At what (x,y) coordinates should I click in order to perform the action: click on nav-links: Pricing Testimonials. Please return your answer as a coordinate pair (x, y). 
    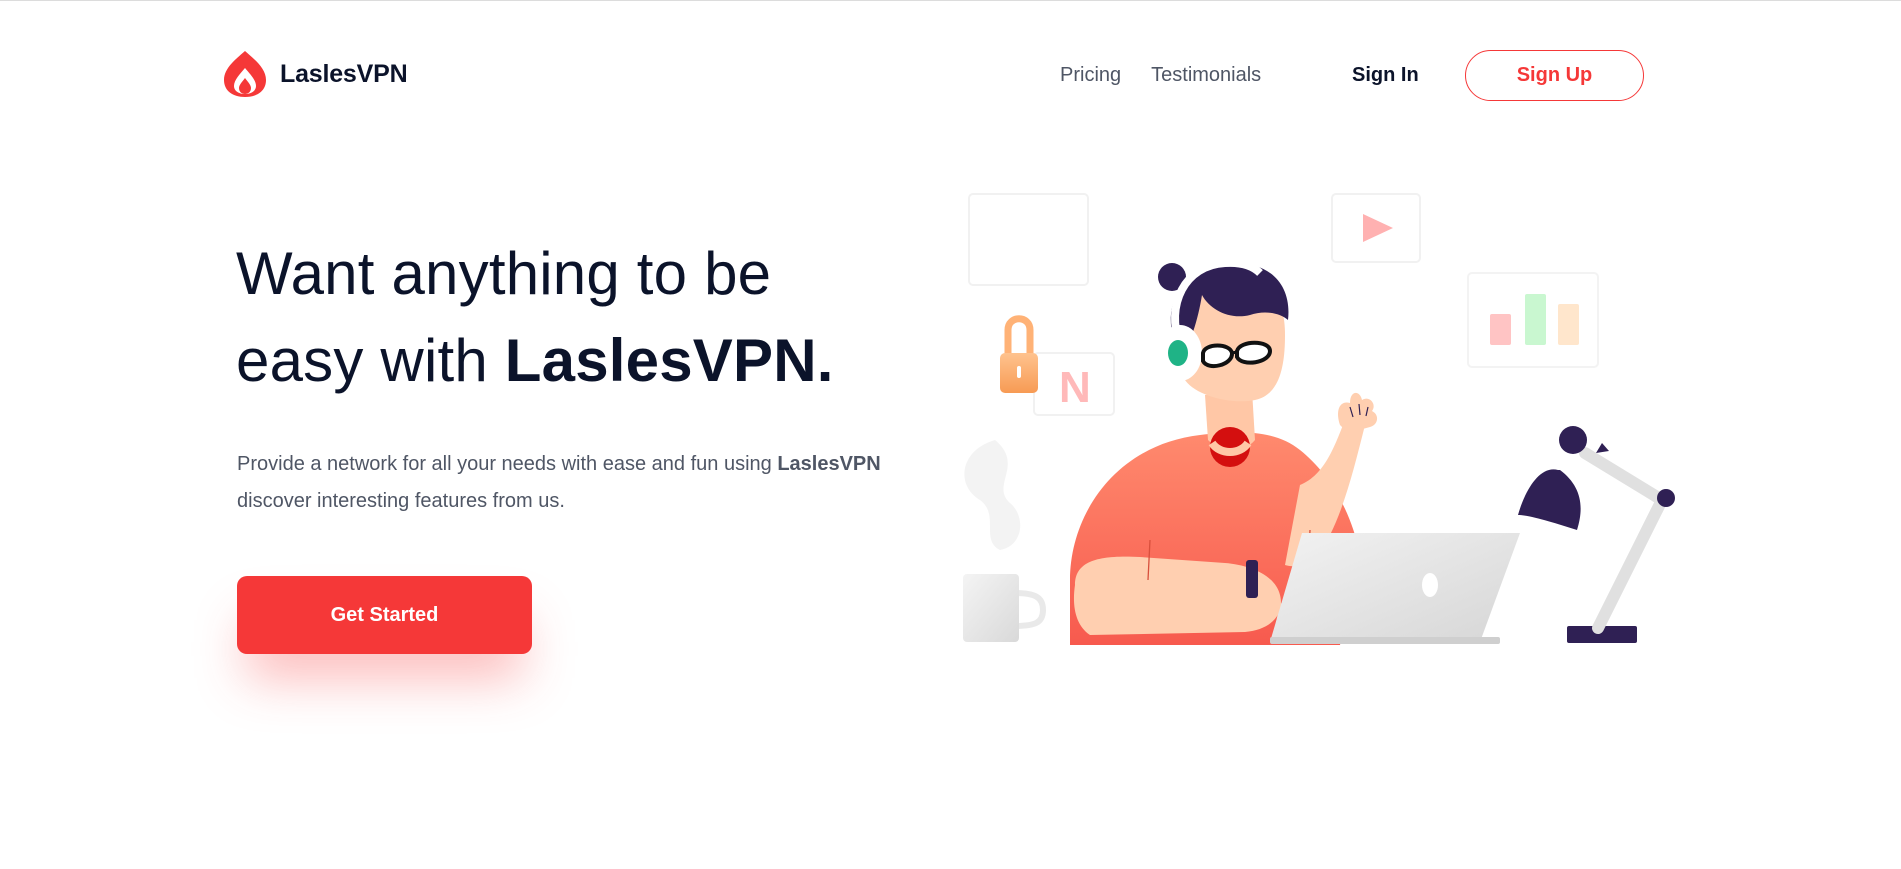
    Looking at the image, I should click on (1160, 75).